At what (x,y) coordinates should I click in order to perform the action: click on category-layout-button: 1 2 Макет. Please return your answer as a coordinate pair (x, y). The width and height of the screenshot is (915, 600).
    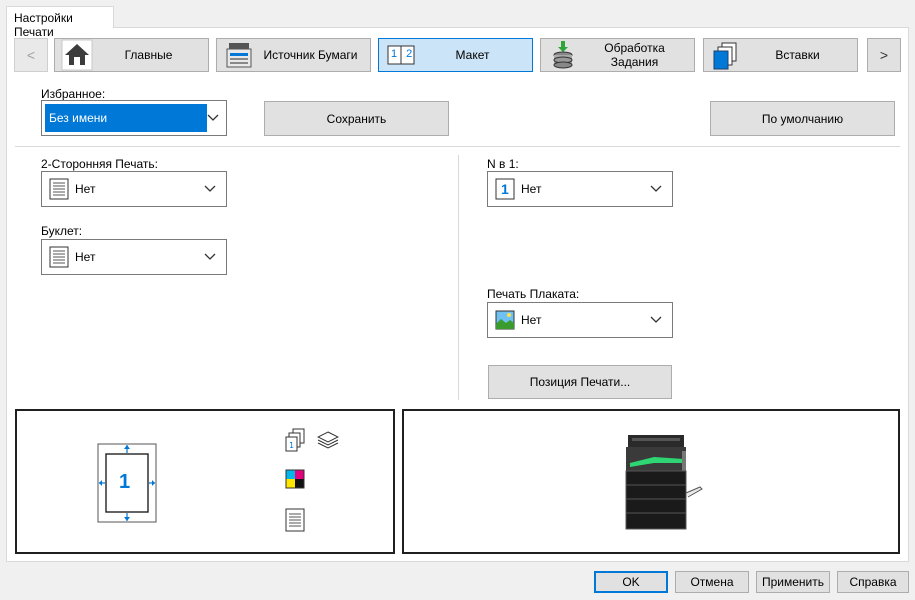
    Looking at the image, I should click on (455, 55).